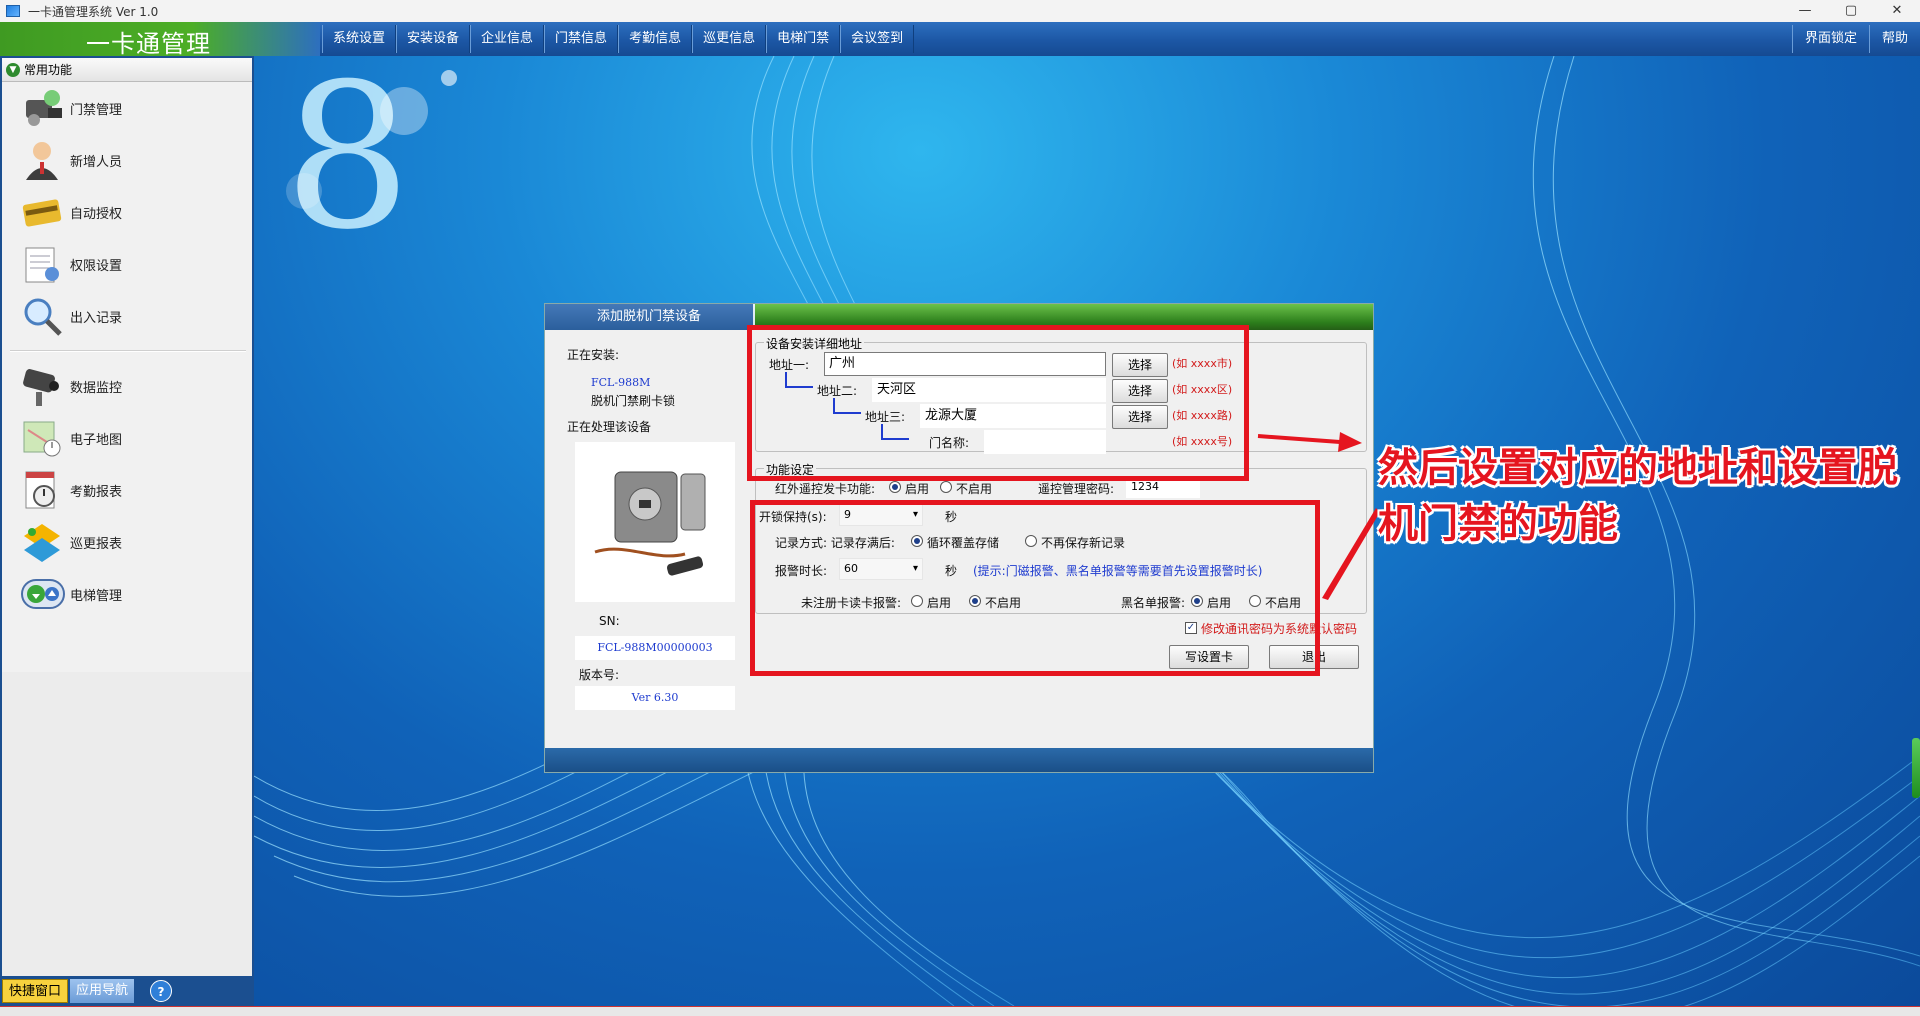 The height and width of the screenshot is (1016, 1920). What do you see at coordinates (1350, 442) in the screenshot?
I see `annotation-arrow-head` at bounding box center [1350, 442].